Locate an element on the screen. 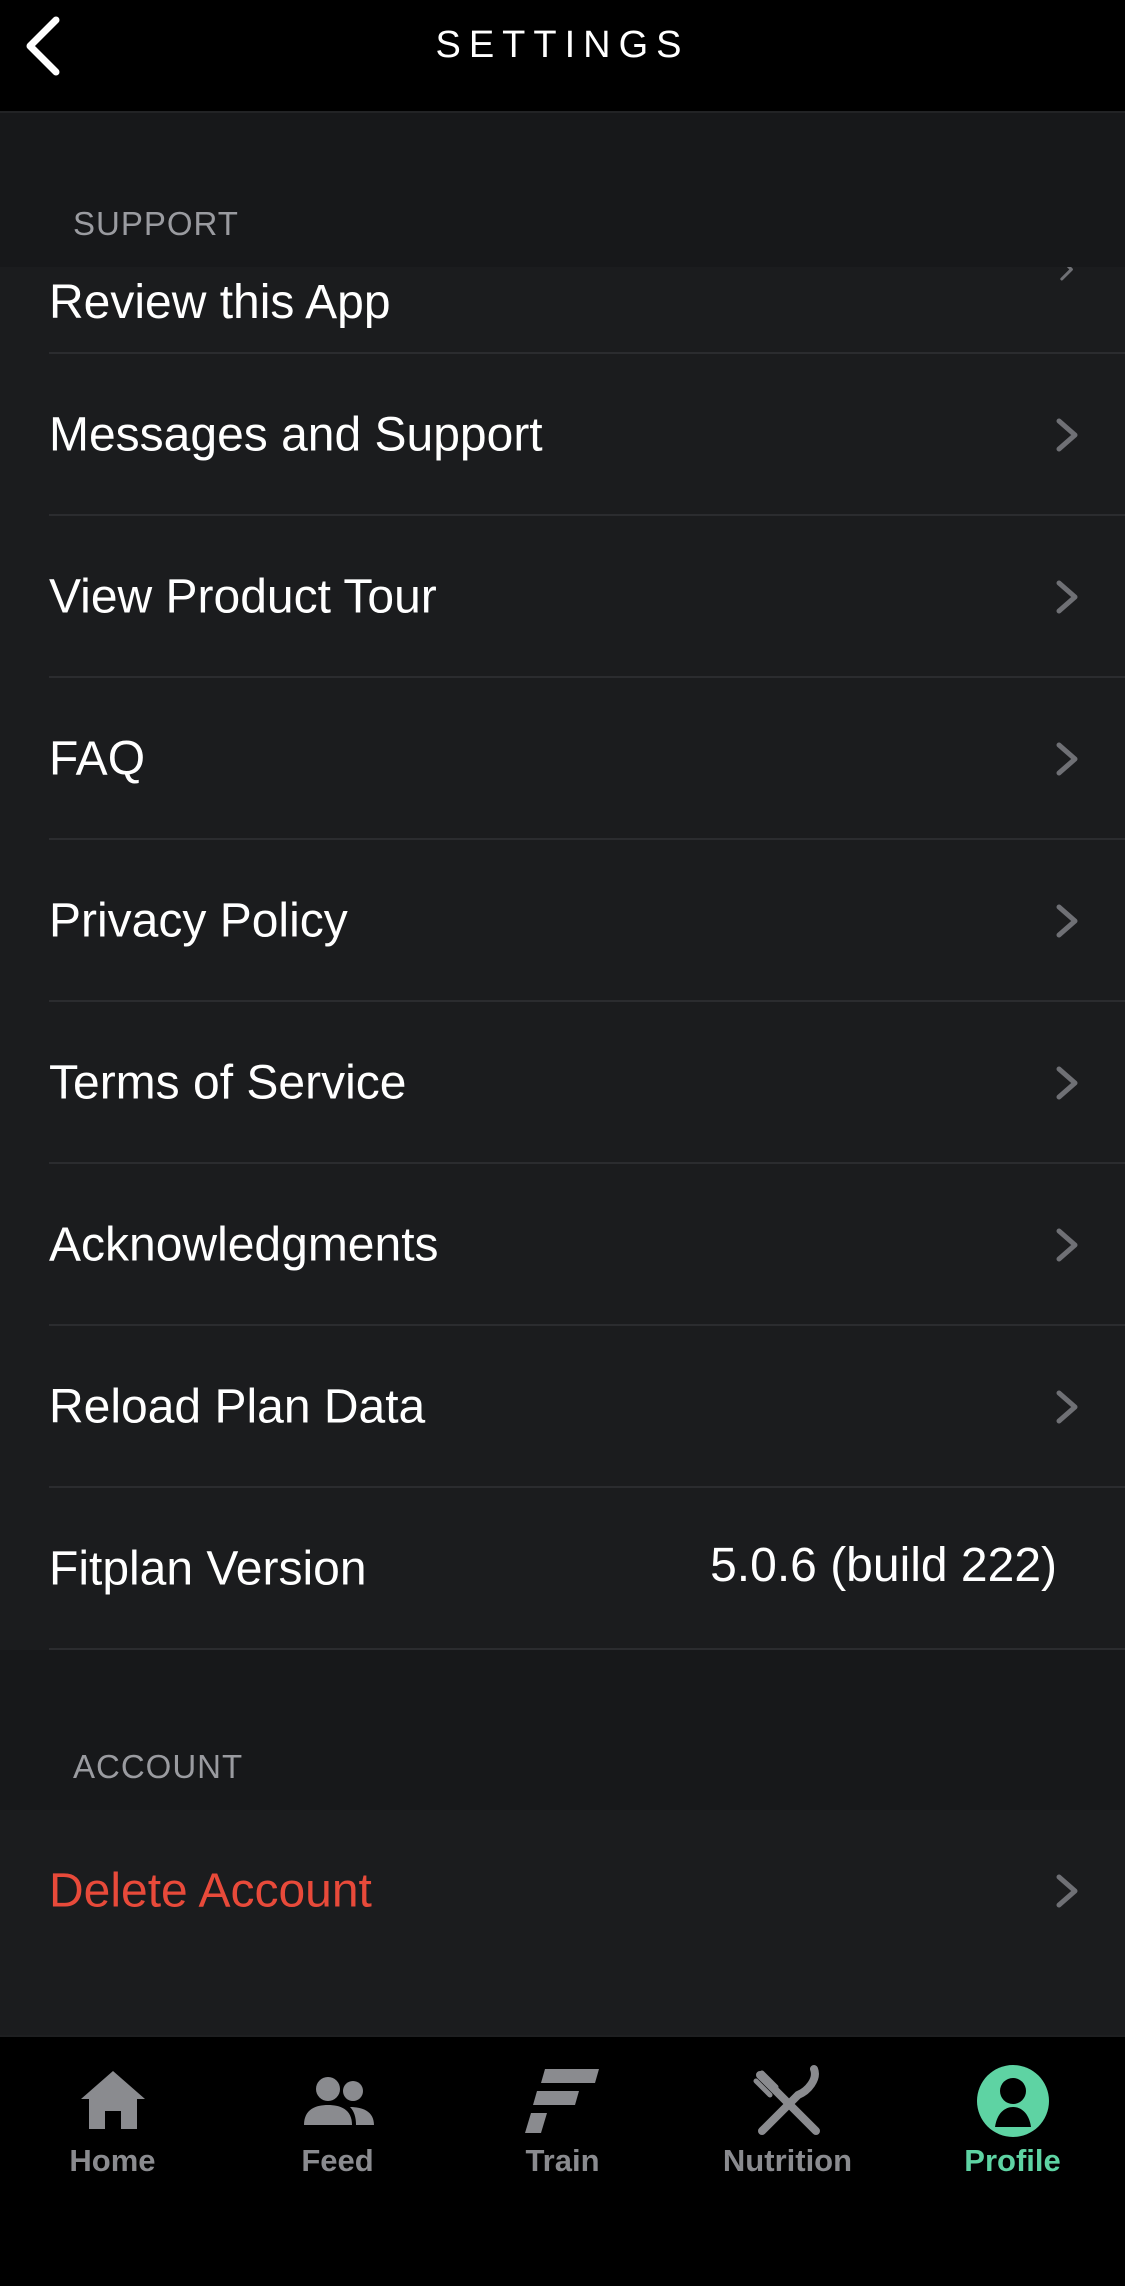  settings-row-faq: FAQ is located at coordinates (562, 759).